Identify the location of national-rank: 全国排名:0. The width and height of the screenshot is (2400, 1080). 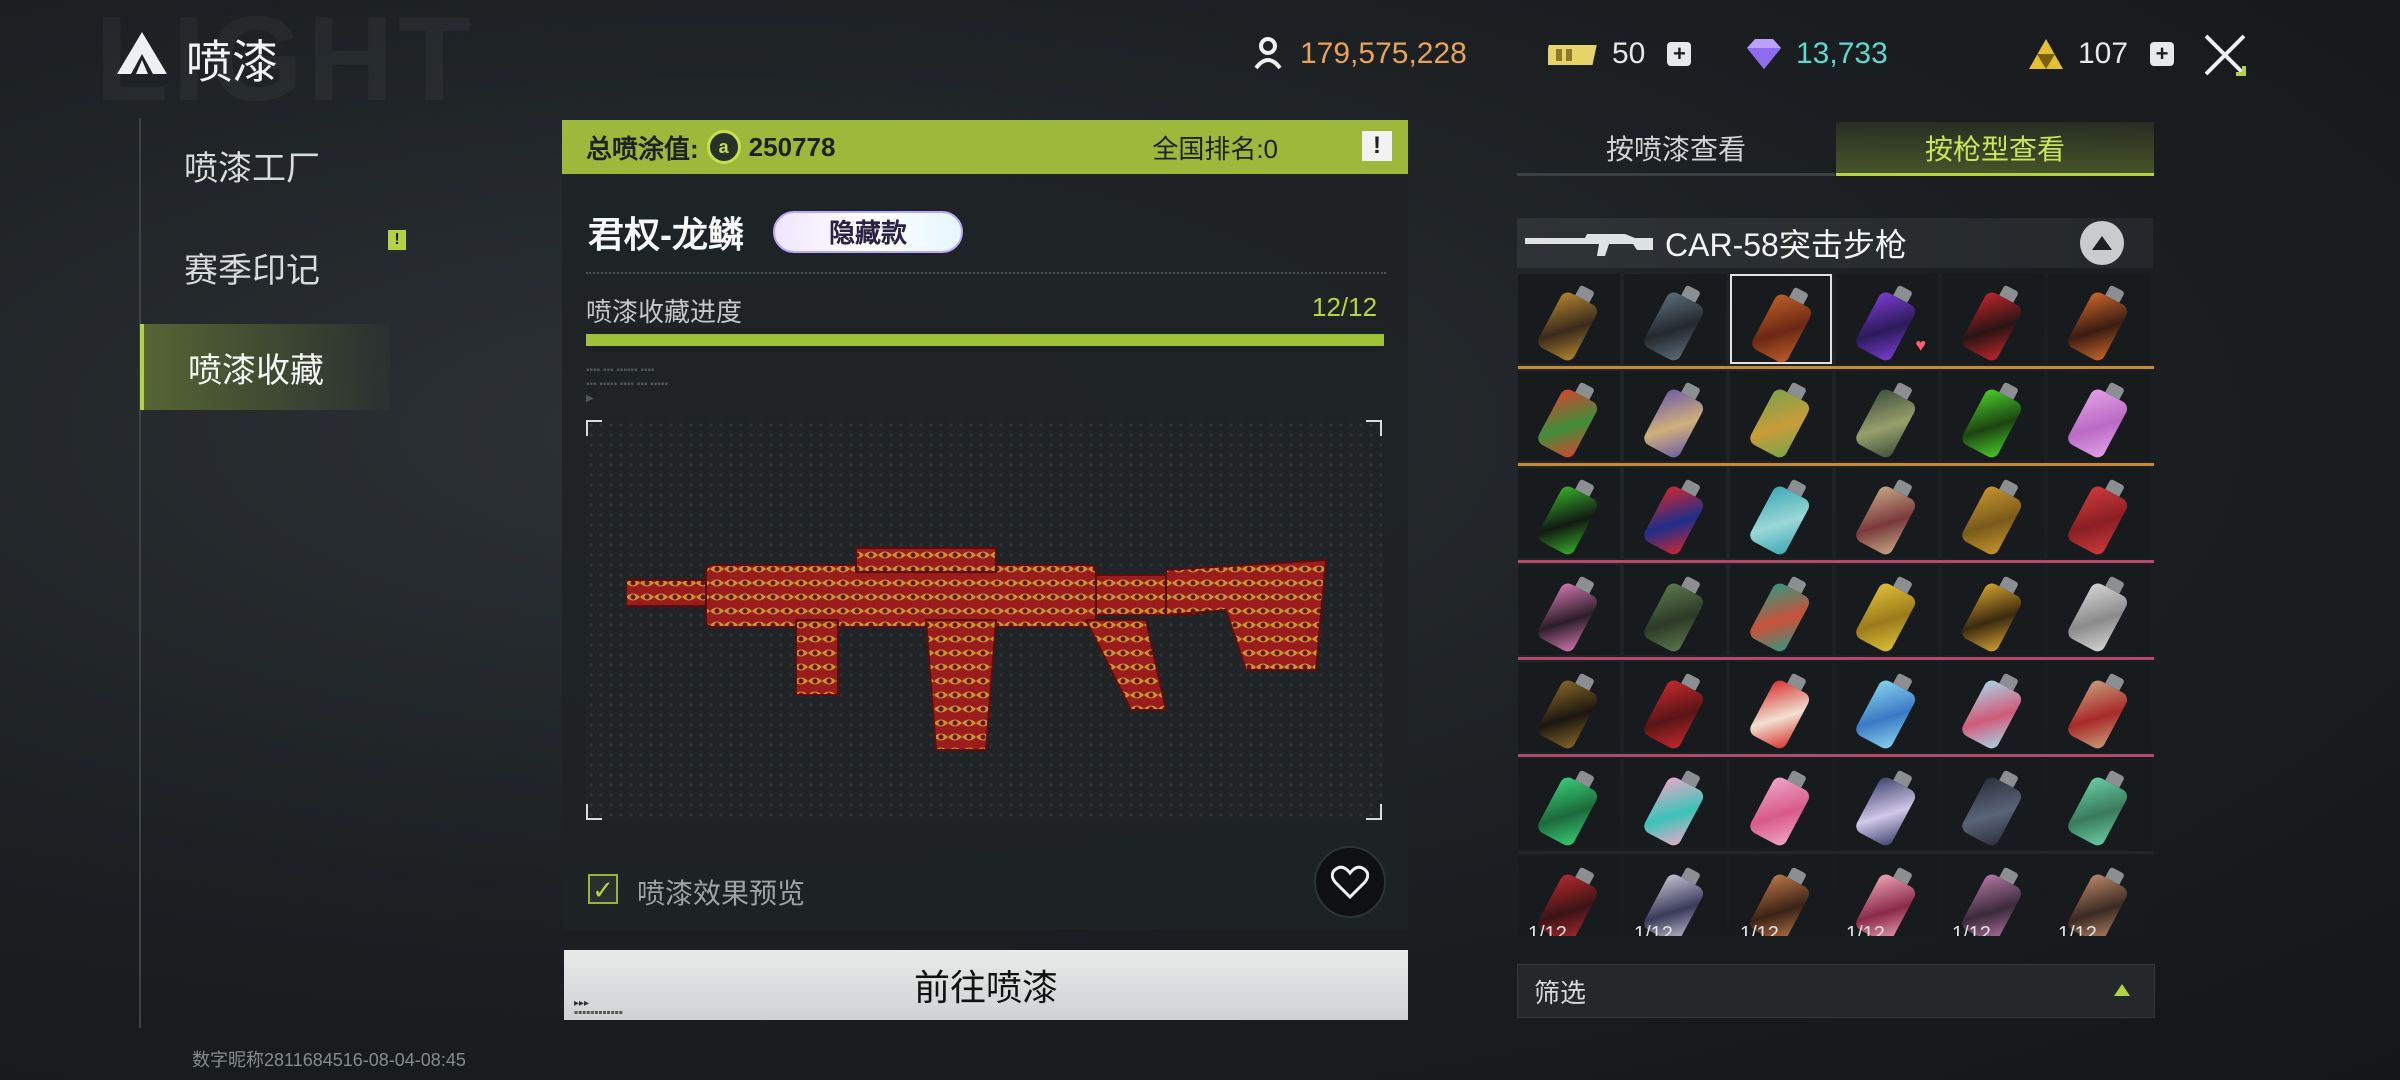
(1215, 148).